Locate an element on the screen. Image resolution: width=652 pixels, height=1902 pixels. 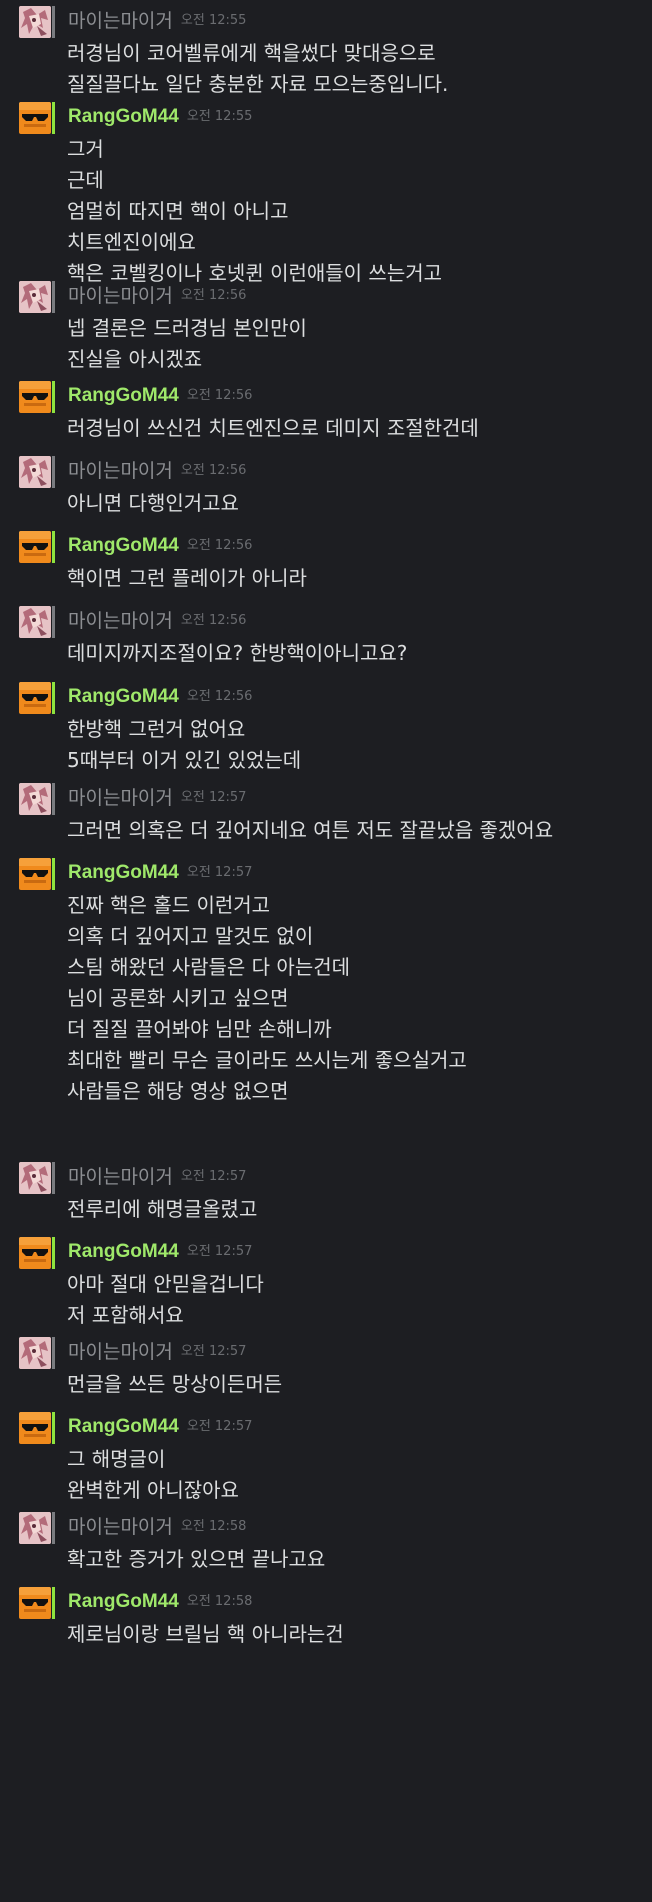
message-body: 확고한 증거가 있으면 끝나고요 is located at coordinates (196, 1559).